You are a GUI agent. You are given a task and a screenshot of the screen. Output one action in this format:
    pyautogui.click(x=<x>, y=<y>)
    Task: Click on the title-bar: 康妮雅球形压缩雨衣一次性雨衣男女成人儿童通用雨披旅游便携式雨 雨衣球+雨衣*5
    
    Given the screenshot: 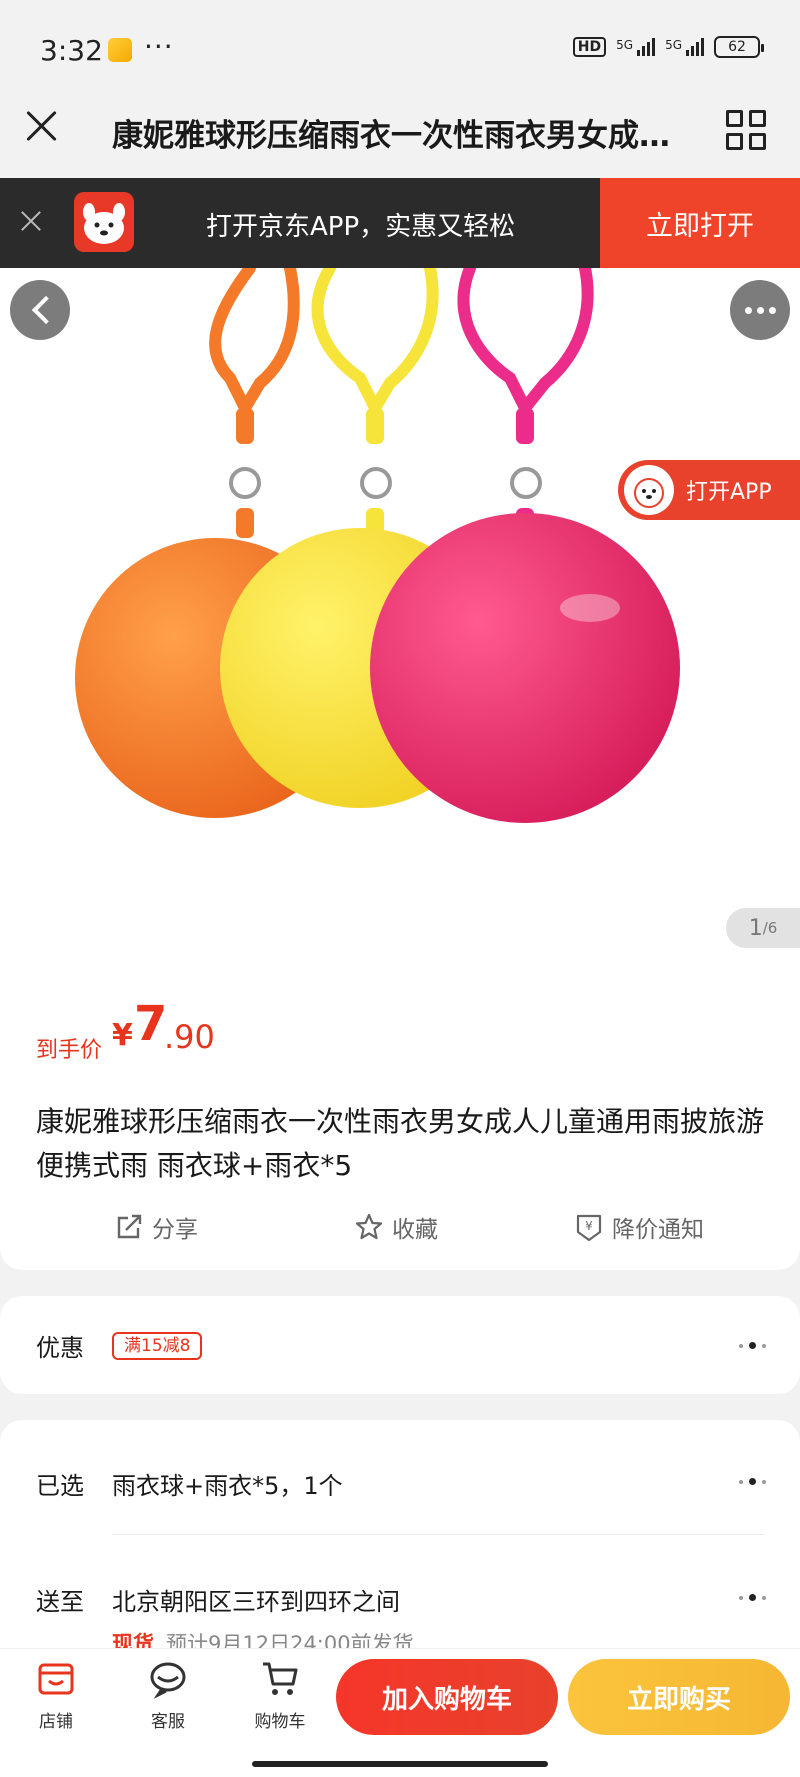 What is the action you would take?
    pyautogui.click(x=400, y=133)
    